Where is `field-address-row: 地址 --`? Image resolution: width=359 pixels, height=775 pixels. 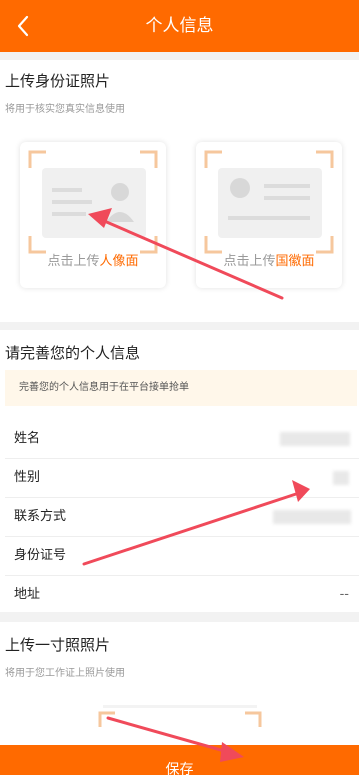
field-address-row: 地址 -- is located at coordinates (182, 594).